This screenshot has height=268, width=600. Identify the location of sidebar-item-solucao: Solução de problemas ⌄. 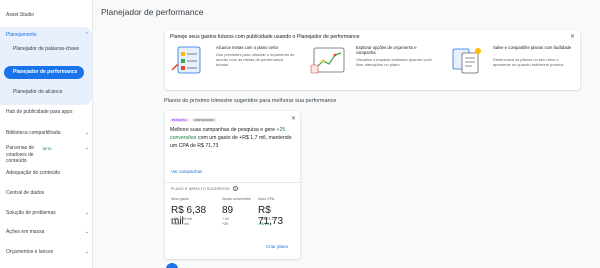
(48, 213).